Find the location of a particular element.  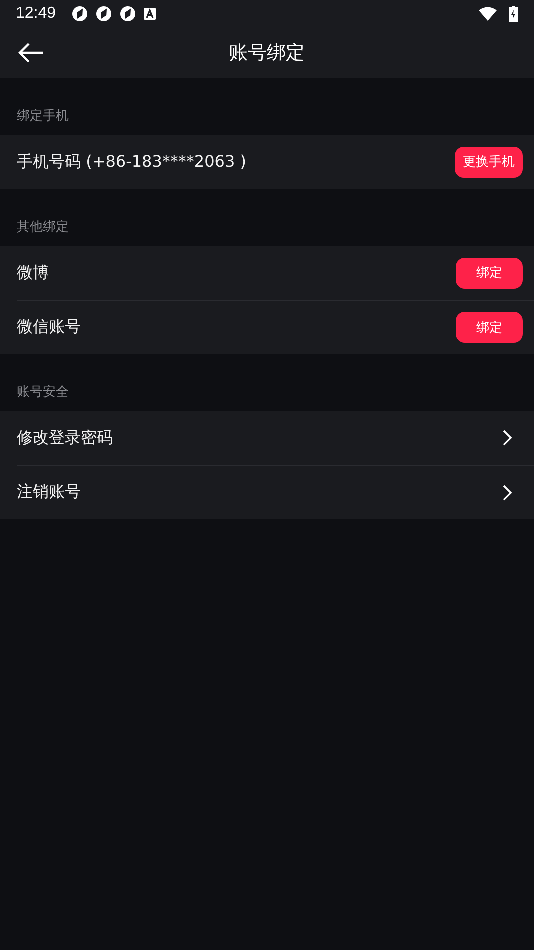

section-header: 绑定手机 is located at coordinates (43, 116).